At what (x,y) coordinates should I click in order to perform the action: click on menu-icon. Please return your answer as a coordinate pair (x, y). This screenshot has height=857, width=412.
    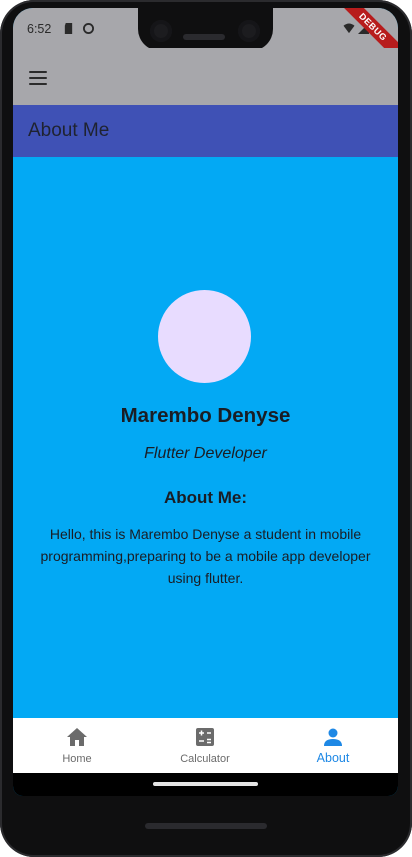
    Looking at the image, I should click on (38, 78).